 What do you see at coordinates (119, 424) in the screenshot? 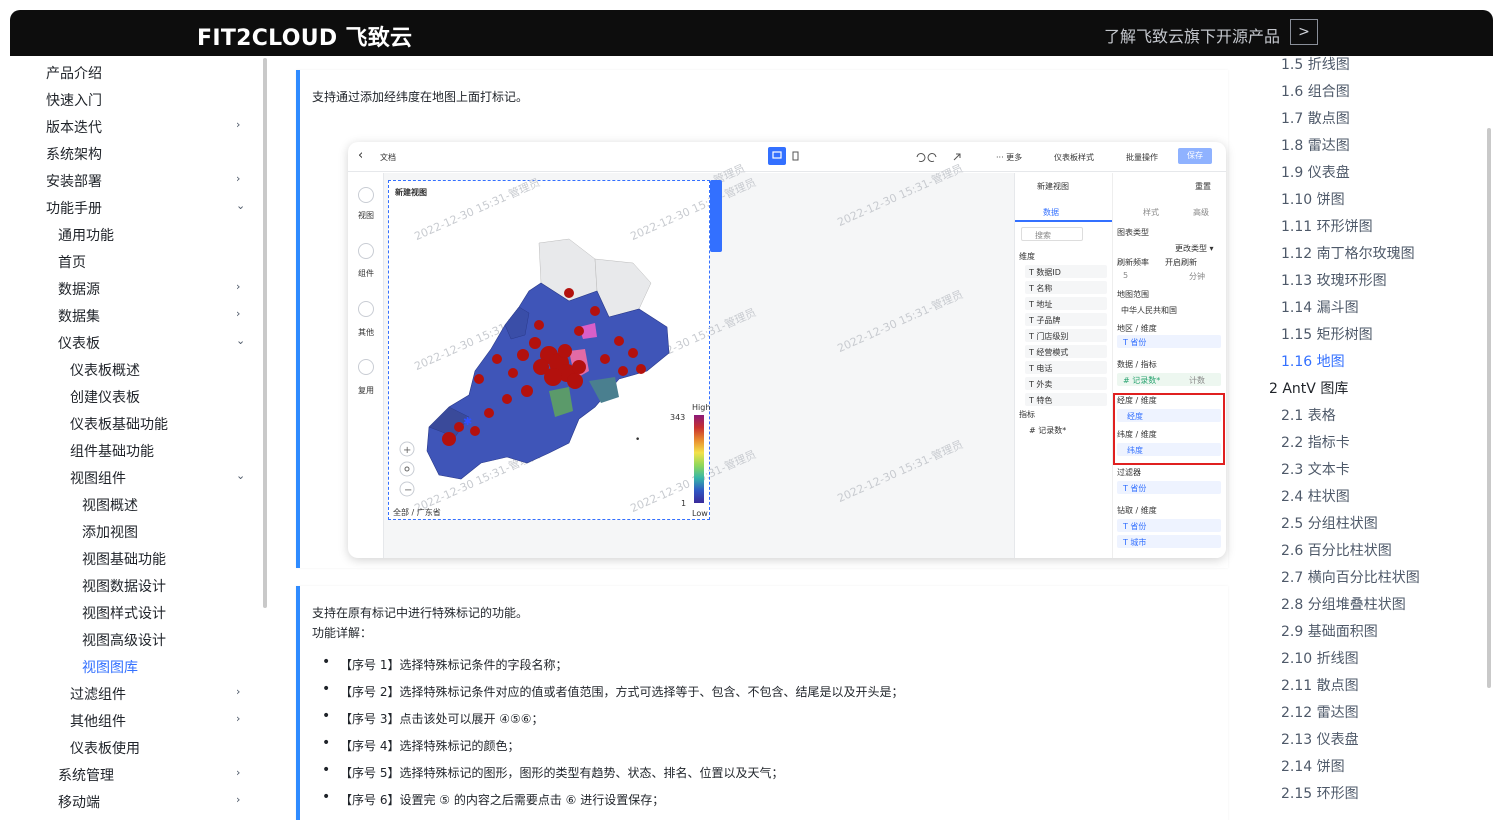
I see `sidebar-item: 仪表板基础功能` at bounding box center [119, 424].